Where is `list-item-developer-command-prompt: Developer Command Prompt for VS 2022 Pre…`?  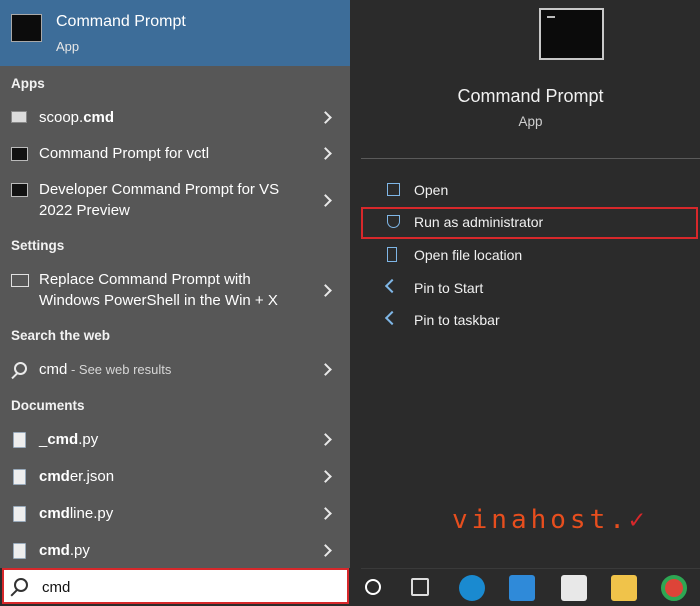
list-item-developer-command-prompt: Developer Command Prompt for VS 2022 Pre… is located at coordinates (175, 201).